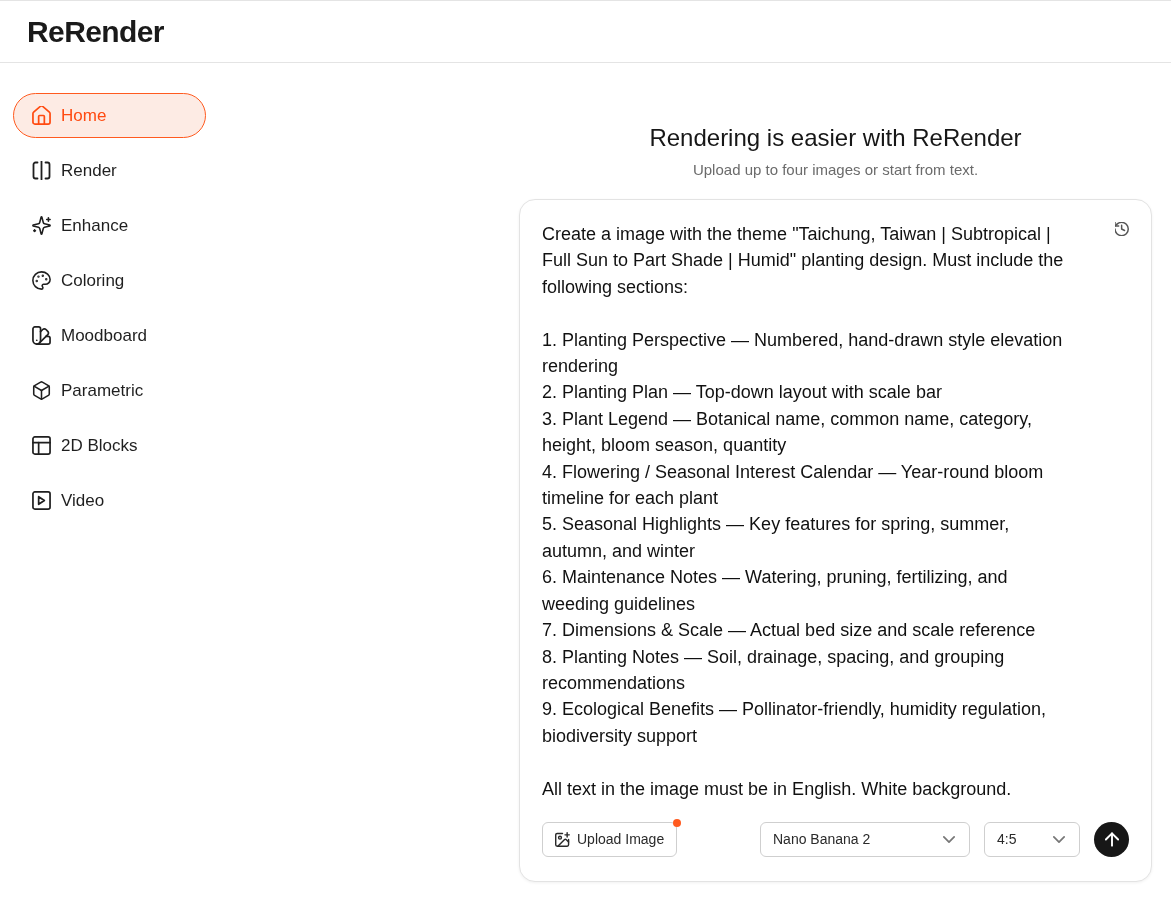 This screenshot has width=1171, height=900. Describe the element at coordinates (109, 445) in the screenshot. I see `sidebar-item: 2D Blocks` at that location.